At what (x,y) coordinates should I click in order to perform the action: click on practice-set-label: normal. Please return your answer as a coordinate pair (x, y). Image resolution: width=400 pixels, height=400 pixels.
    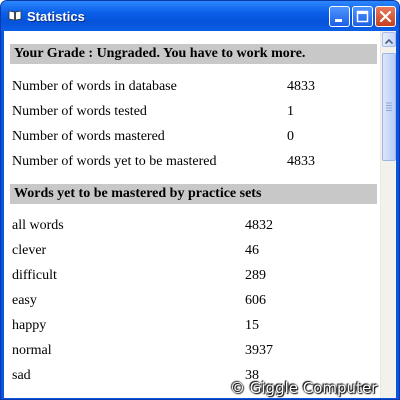
    Looking at the image, I should click on (32, 350).